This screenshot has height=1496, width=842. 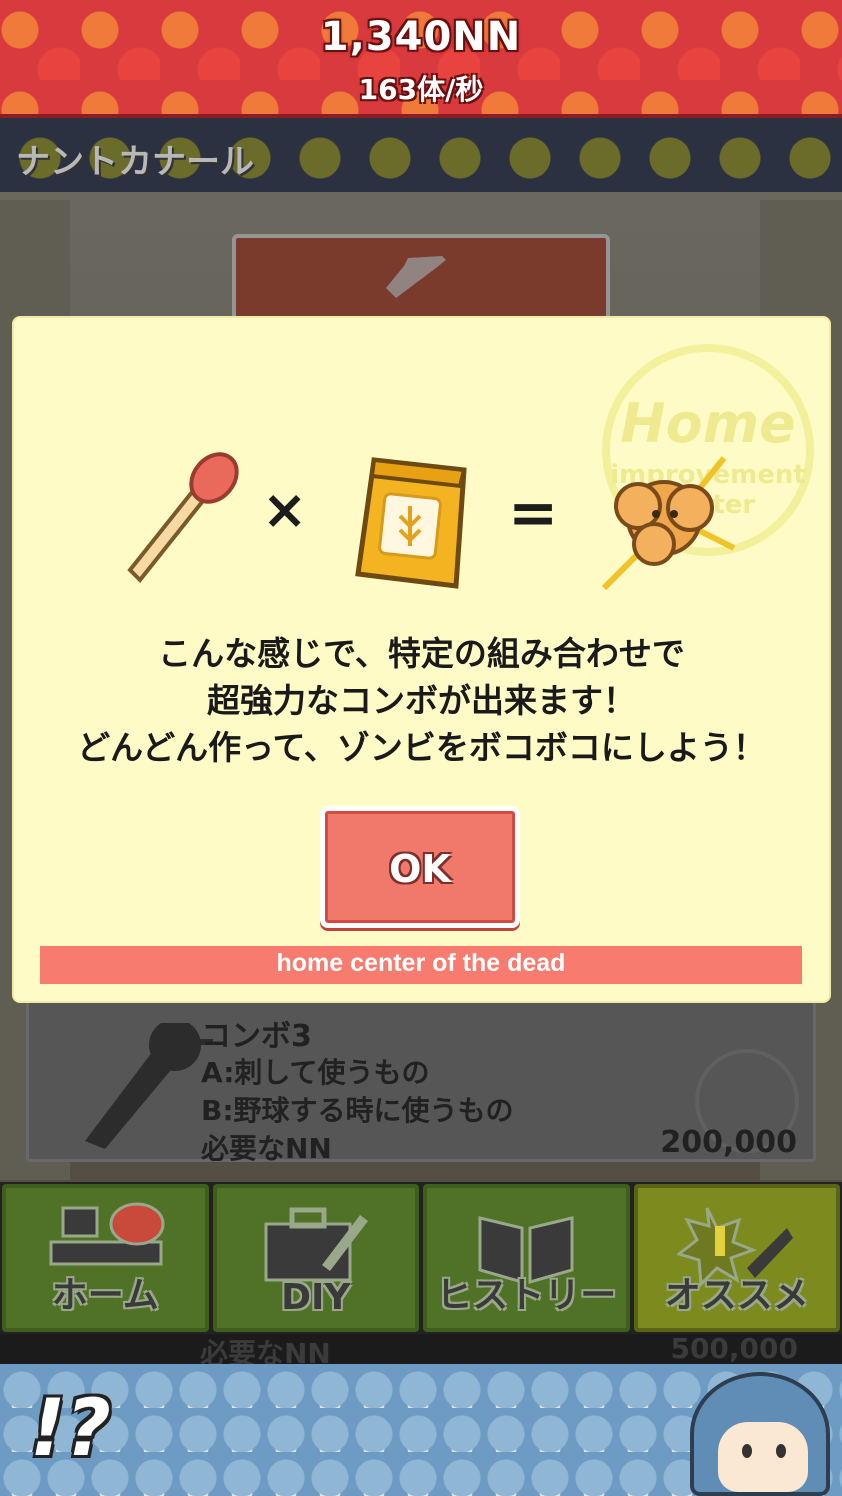 What do you see at coordinates (526, 1258) in the screenshot?
I see `tab-history: ヒストリー` at bounding box center [526, 1258].